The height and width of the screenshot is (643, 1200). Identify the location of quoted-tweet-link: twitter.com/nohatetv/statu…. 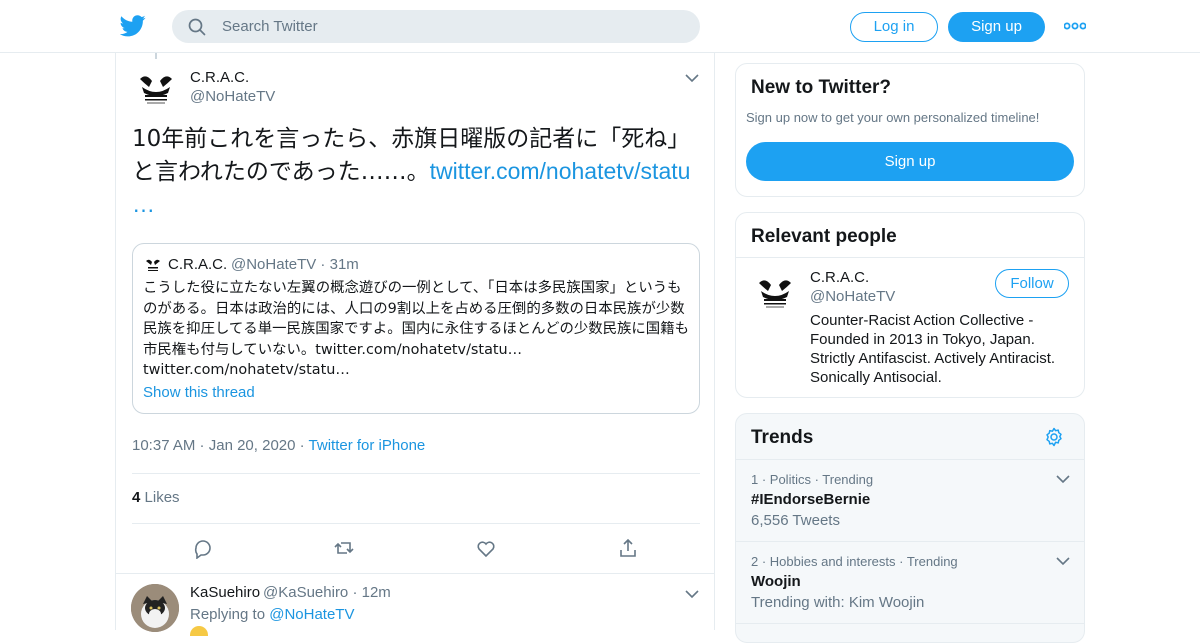
(246, 370).